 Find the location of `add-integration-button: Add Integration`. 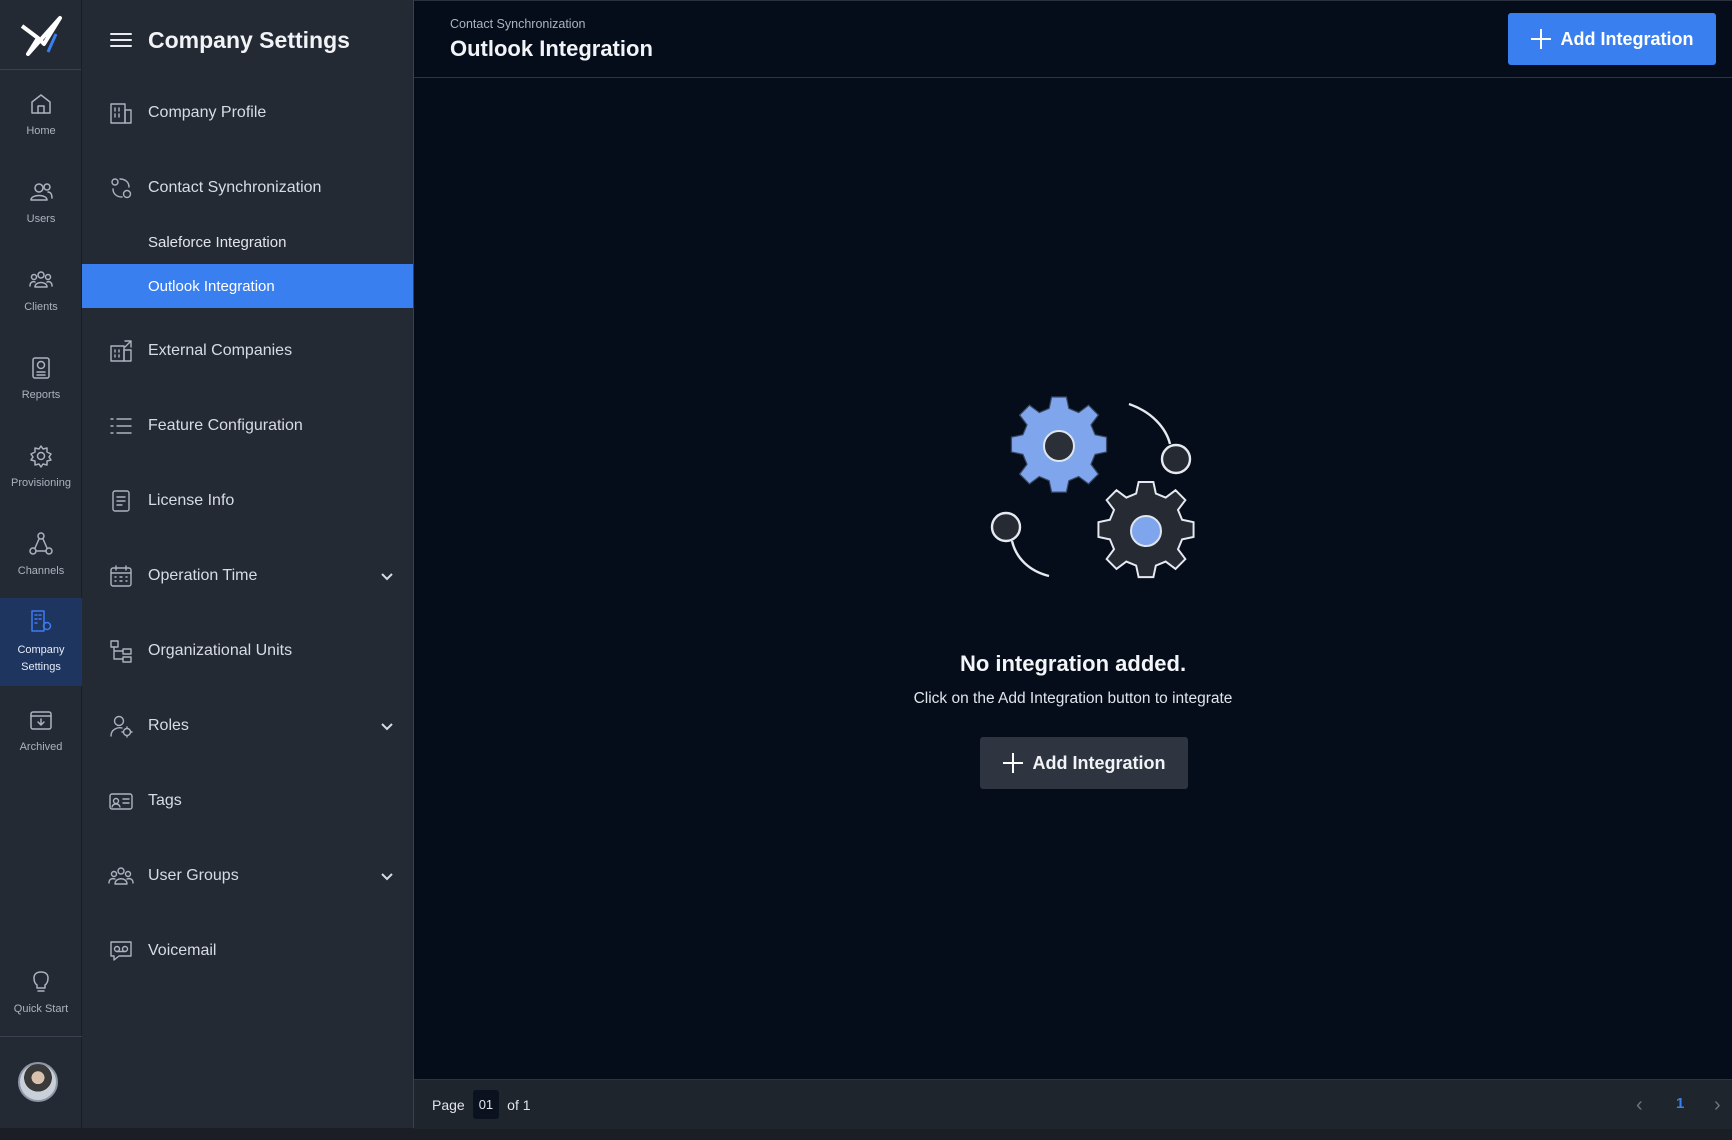

add-integration-button: Add Integration is located at coordinates (1612, 39).